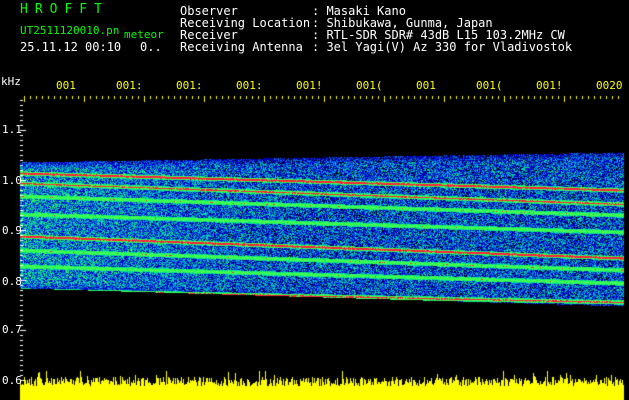 This screenshot has width=629, height=400. Describe the element at coordinates (12, 230) in the screenshot. I see `freq-tick-label: 0.9` at that location.